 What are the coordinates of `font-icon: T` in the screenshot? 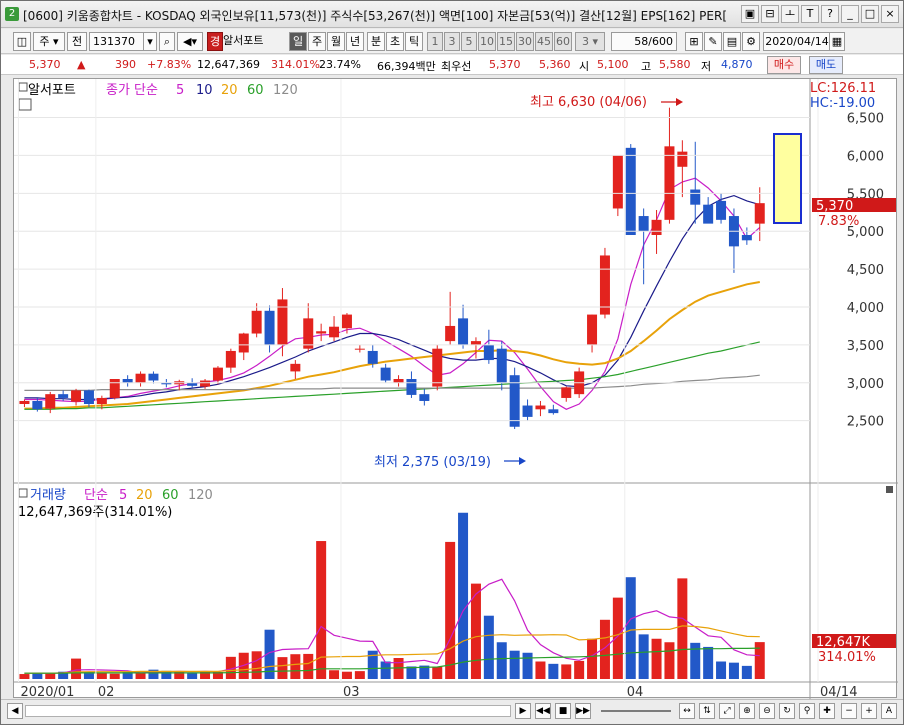 It's located at (810, 14).